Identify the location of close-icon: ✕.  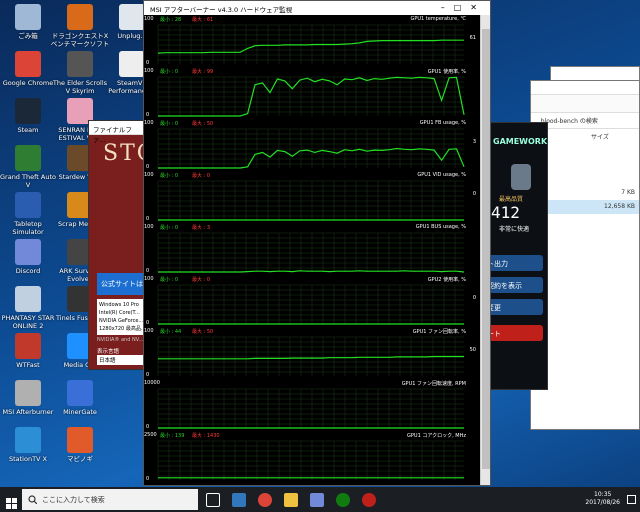
(478, 7).